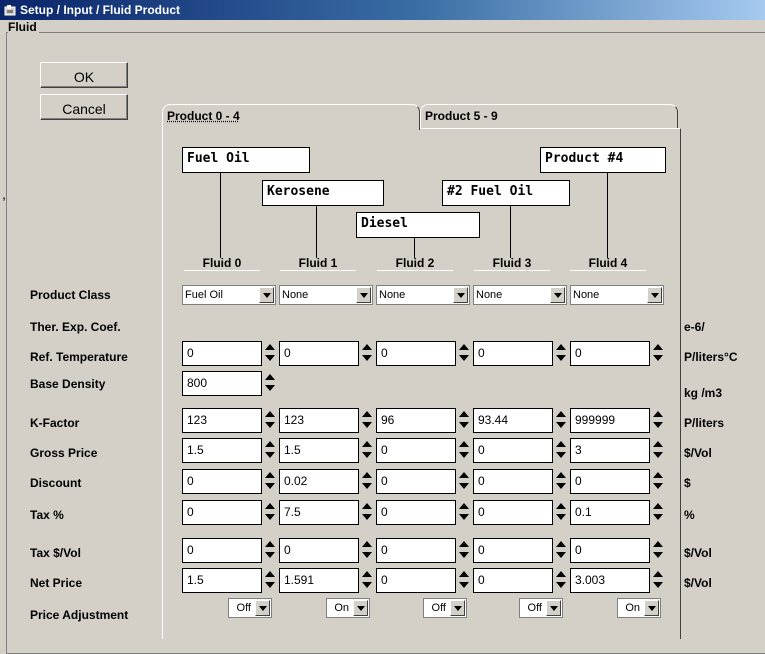  I want to click on k-factor-input-4: 999999, so click(610, 420).